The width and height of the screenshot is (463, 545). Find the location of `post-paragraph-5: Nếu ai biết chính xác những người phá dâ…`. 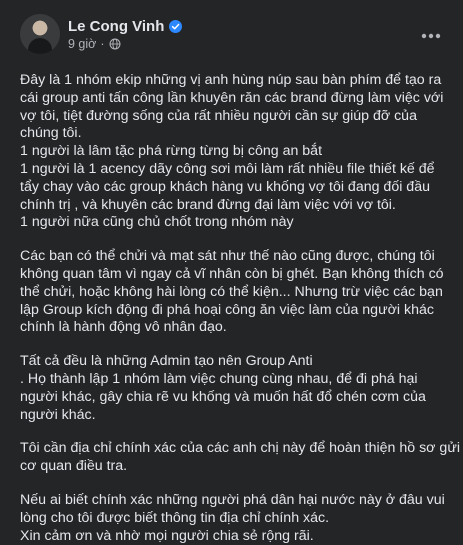

post-paragraph-5: Nếu ai biết chính xác những người phá dâ… is located at coordinates (234, 518).